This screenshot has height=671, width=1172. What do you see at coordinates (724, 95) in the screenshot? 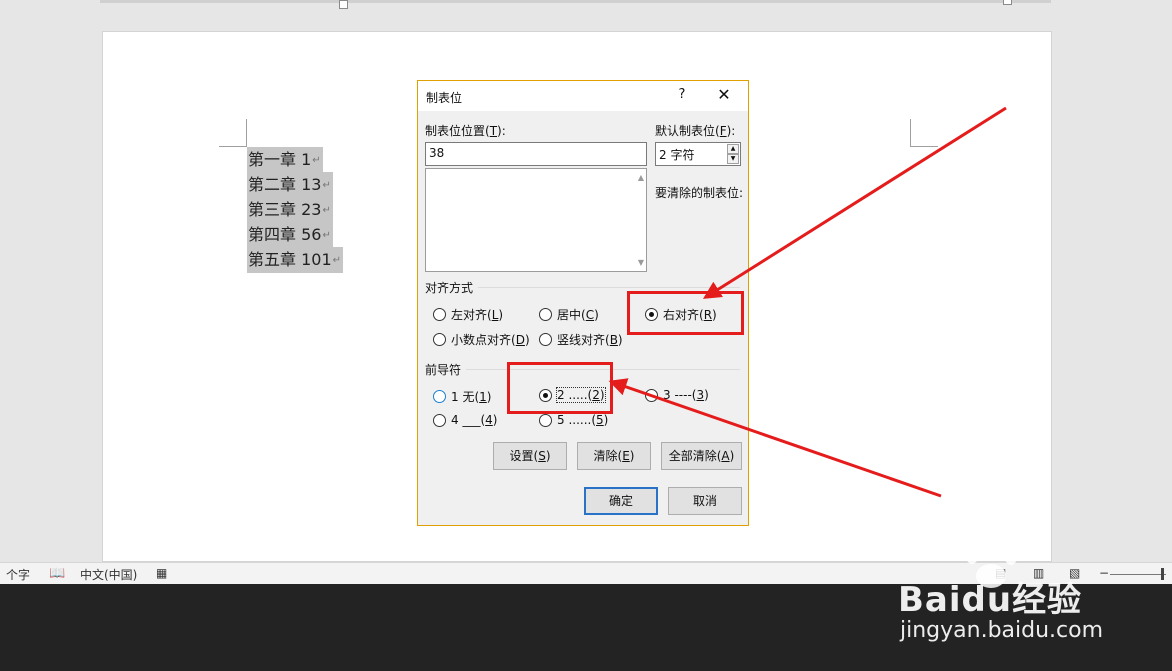
I see `close-button: ✕` at bounding box center [724, 95].